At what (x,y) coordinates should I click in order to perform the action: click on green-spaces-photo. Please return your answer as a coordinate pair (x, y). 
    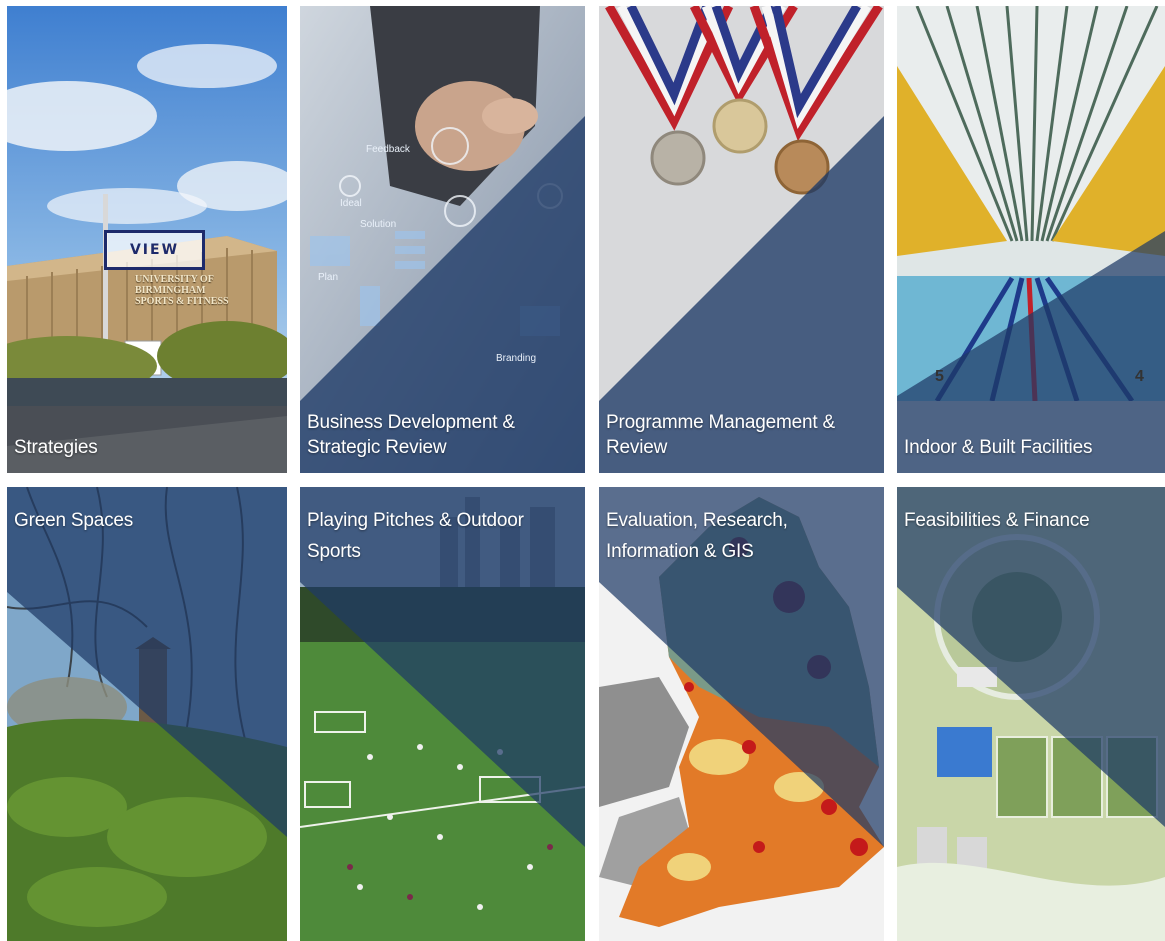
    Looking at the image, I should click on (147, 714).